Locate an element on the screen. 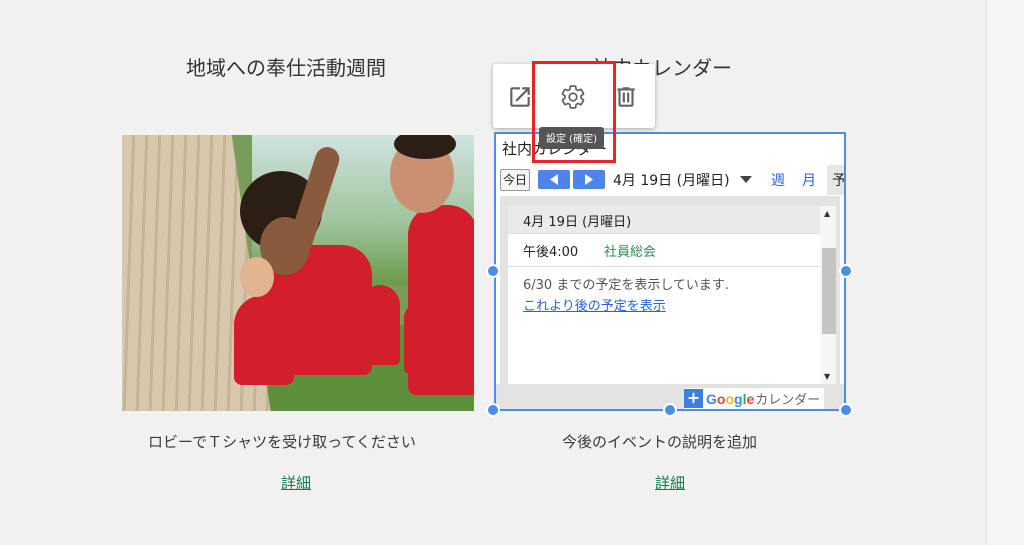 This screenshot has height=545, width=1024. event-title: 社員総会 is located at coordinates (630, 250).